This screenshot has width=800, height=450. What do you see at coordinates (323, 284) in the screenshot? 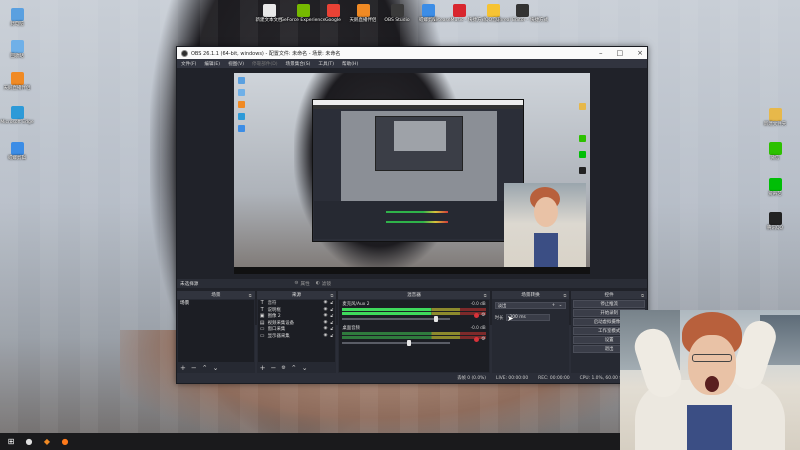
I see `filters-button: ◐ 滤镜` at bounding box center [323, 284].